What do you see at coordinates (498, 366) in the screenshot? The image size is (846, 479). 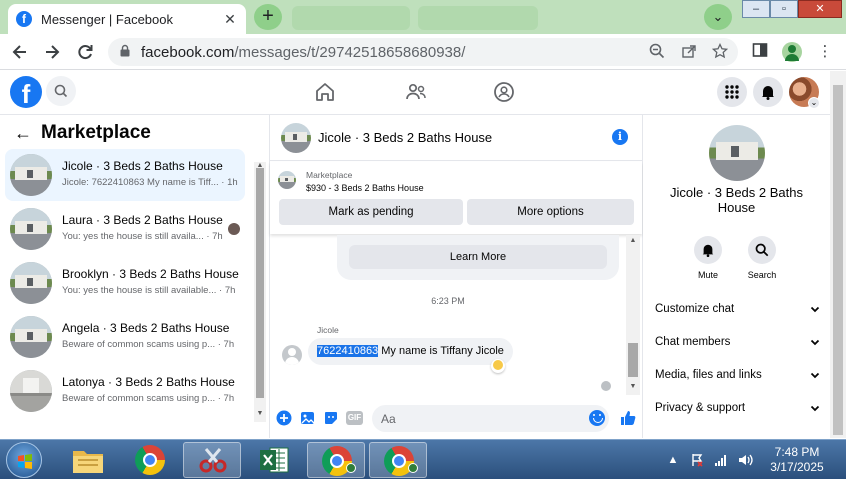 I see `reaction-emoji-icon` at bounding box center [498, 366].